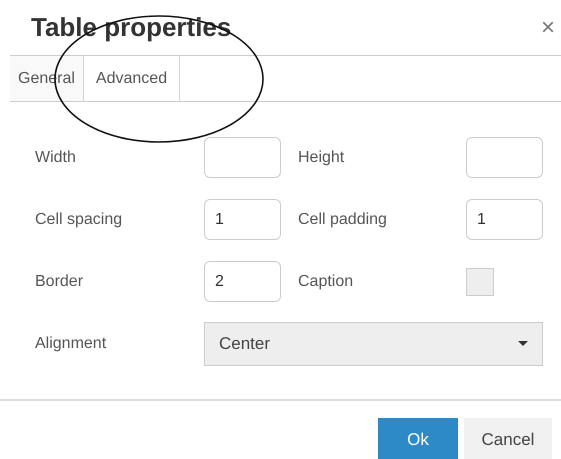  I want to click on field-label: Height, so click(322, 157).